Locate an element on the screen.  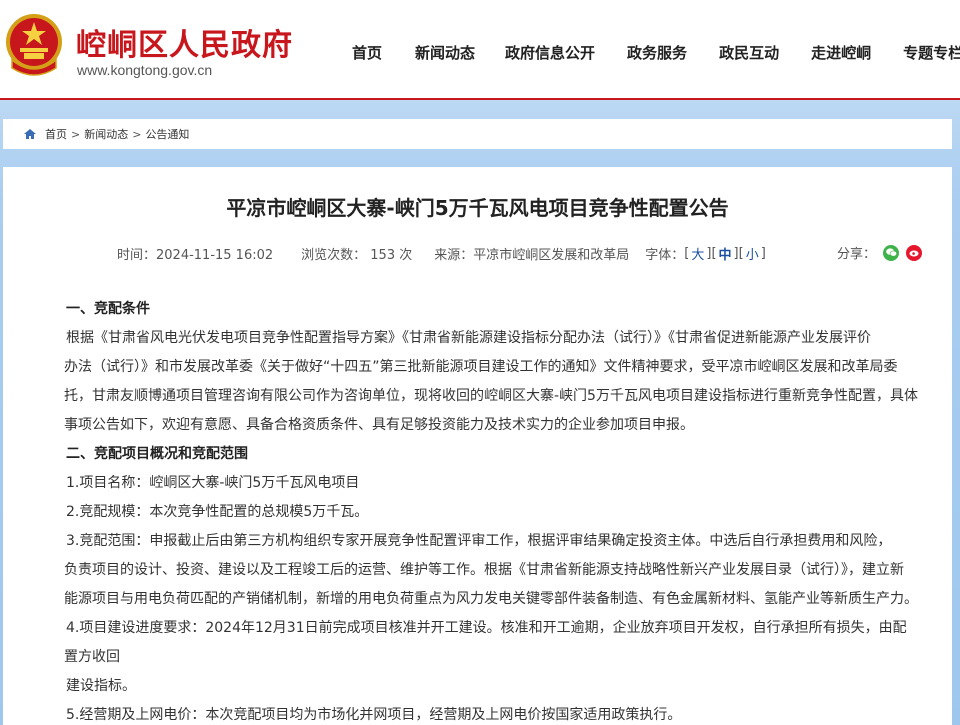
site-url: www.kongtong.gov.cn is located at coordinates (144, 70).